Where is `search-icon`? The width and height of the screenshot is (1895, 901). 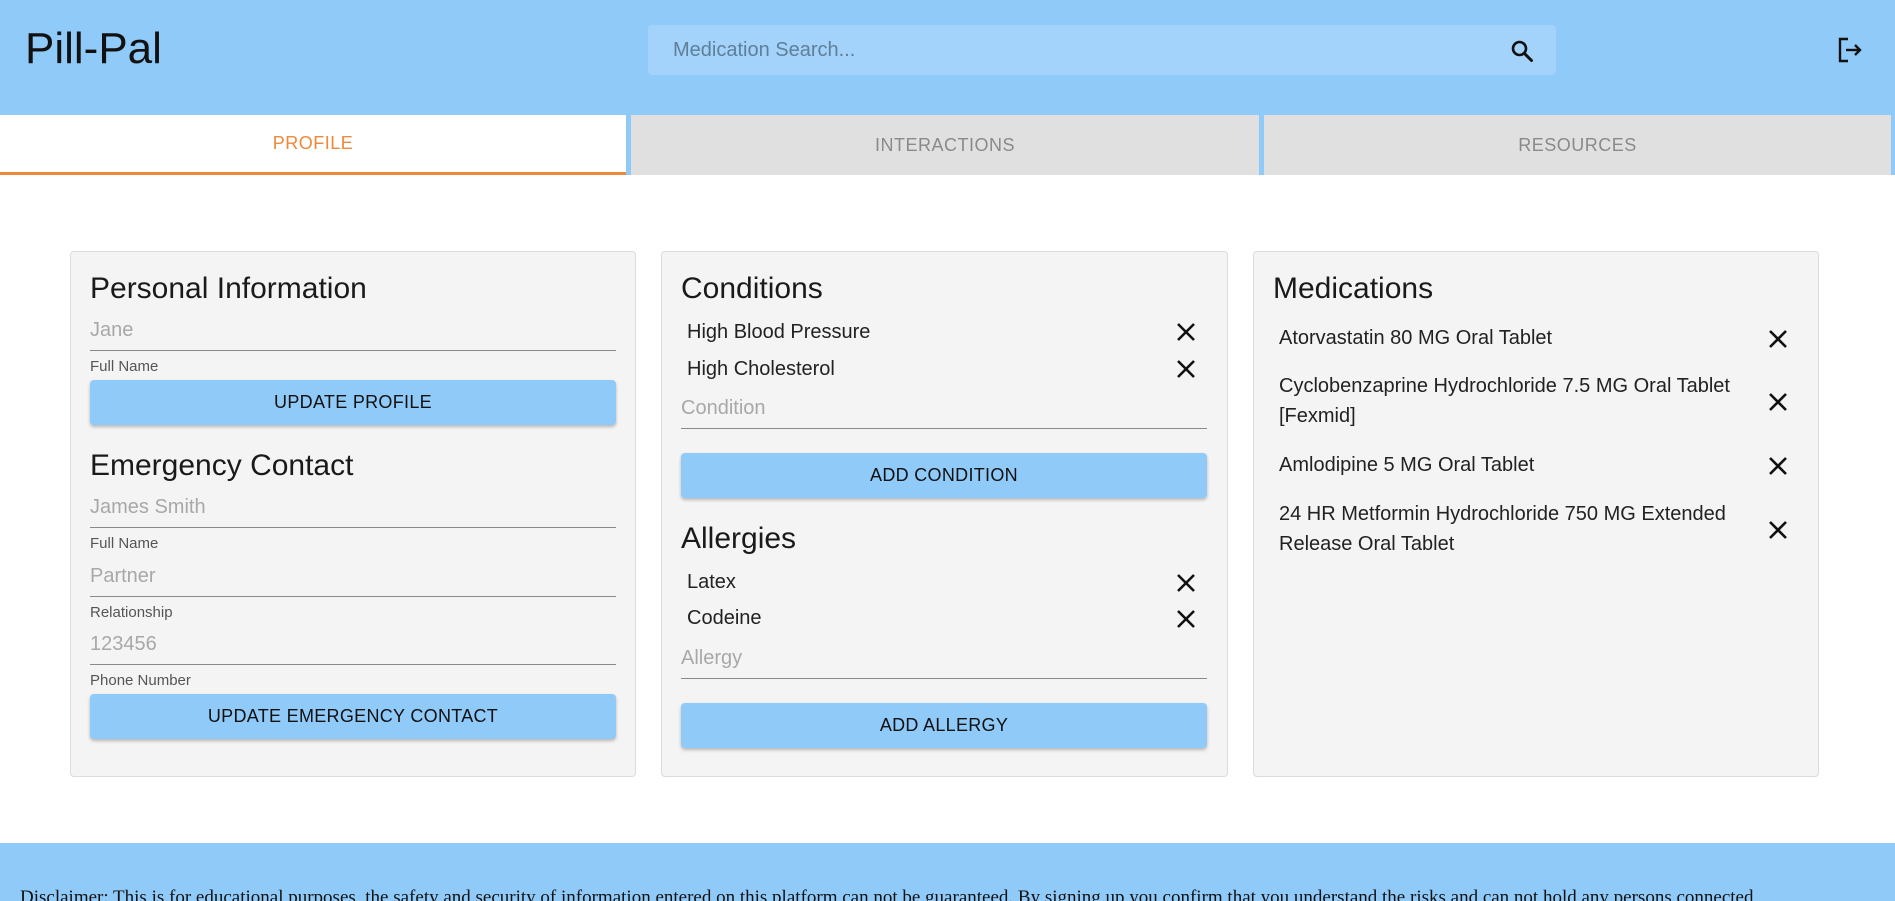 search-icon is located at coordinates (1522, 51).